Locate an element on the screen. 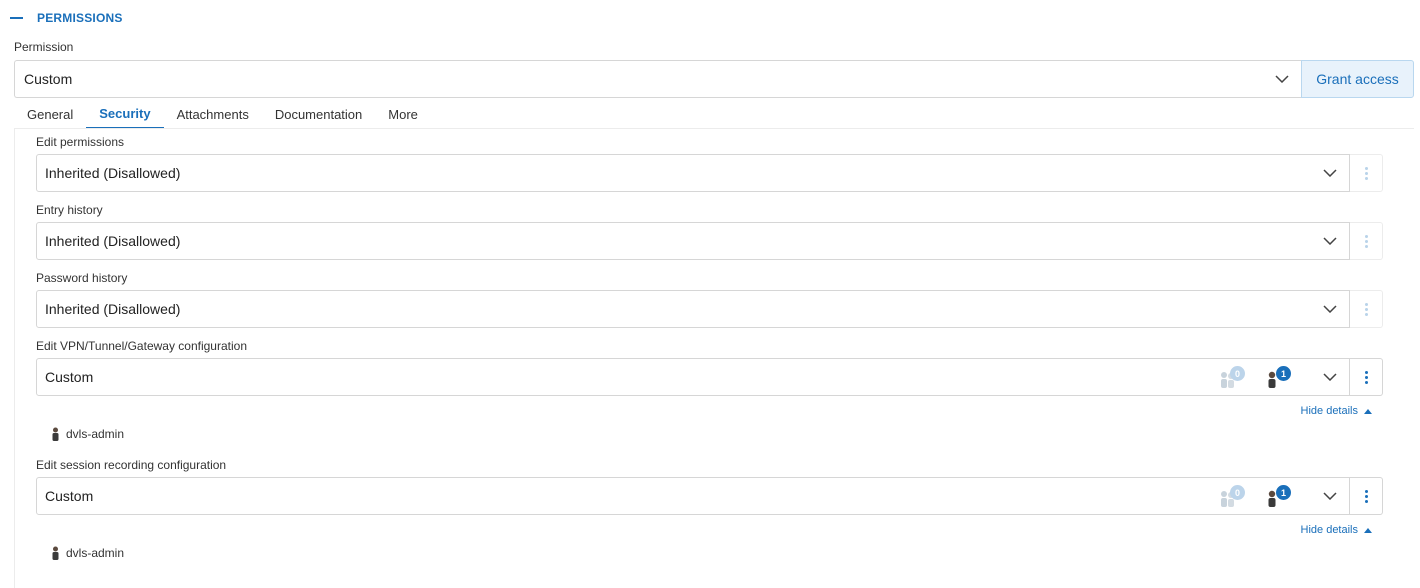  password-history-select: Inherited (Disallowed) is located at coordinates (693, 309).